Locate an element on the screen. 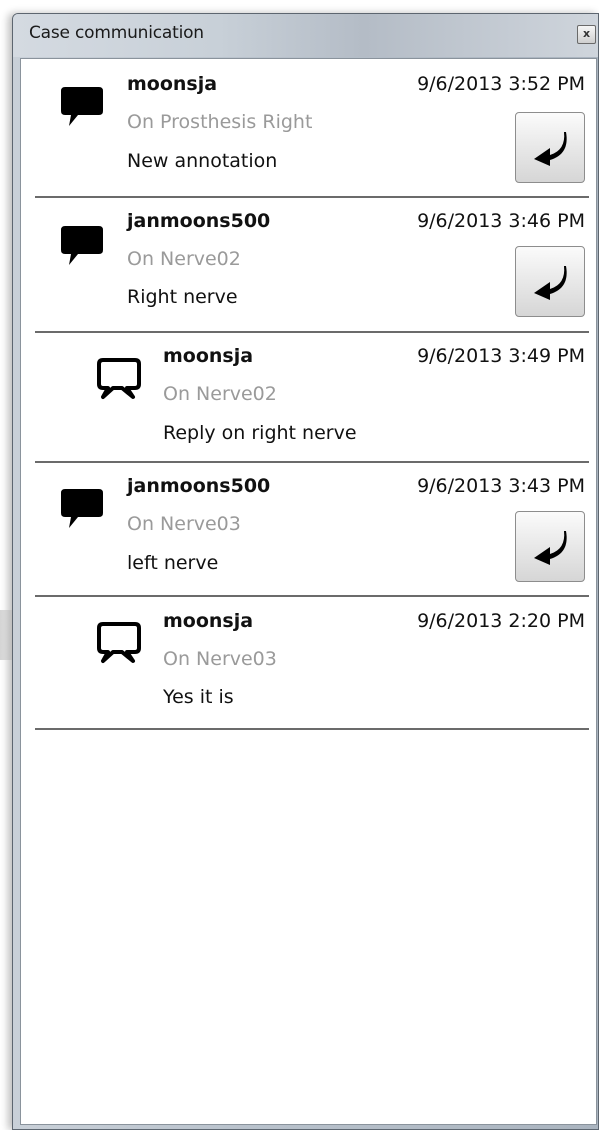  comment-message: Reply on right nerve is located at coordinates (260, 433).